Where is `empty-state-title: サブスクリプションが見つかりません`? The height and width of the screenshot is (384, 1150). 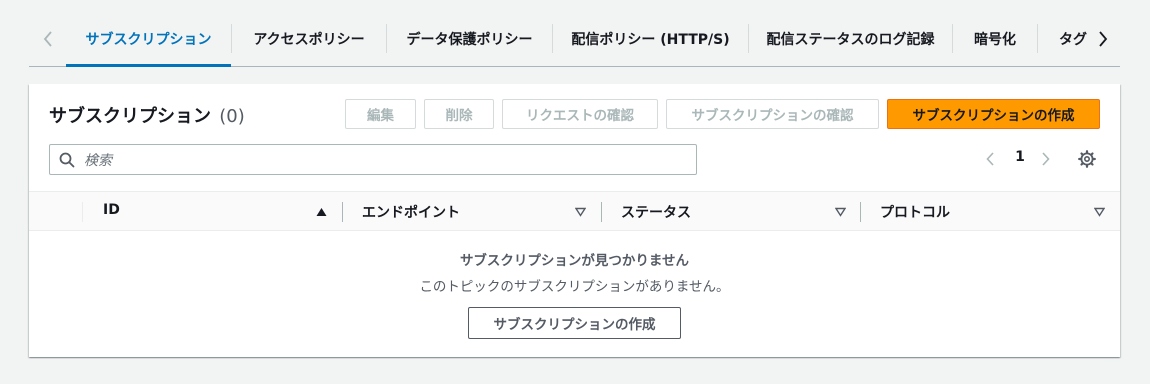
empty-state-title: サブスクリプションが見つかりません is located at coordinates (574, 261).